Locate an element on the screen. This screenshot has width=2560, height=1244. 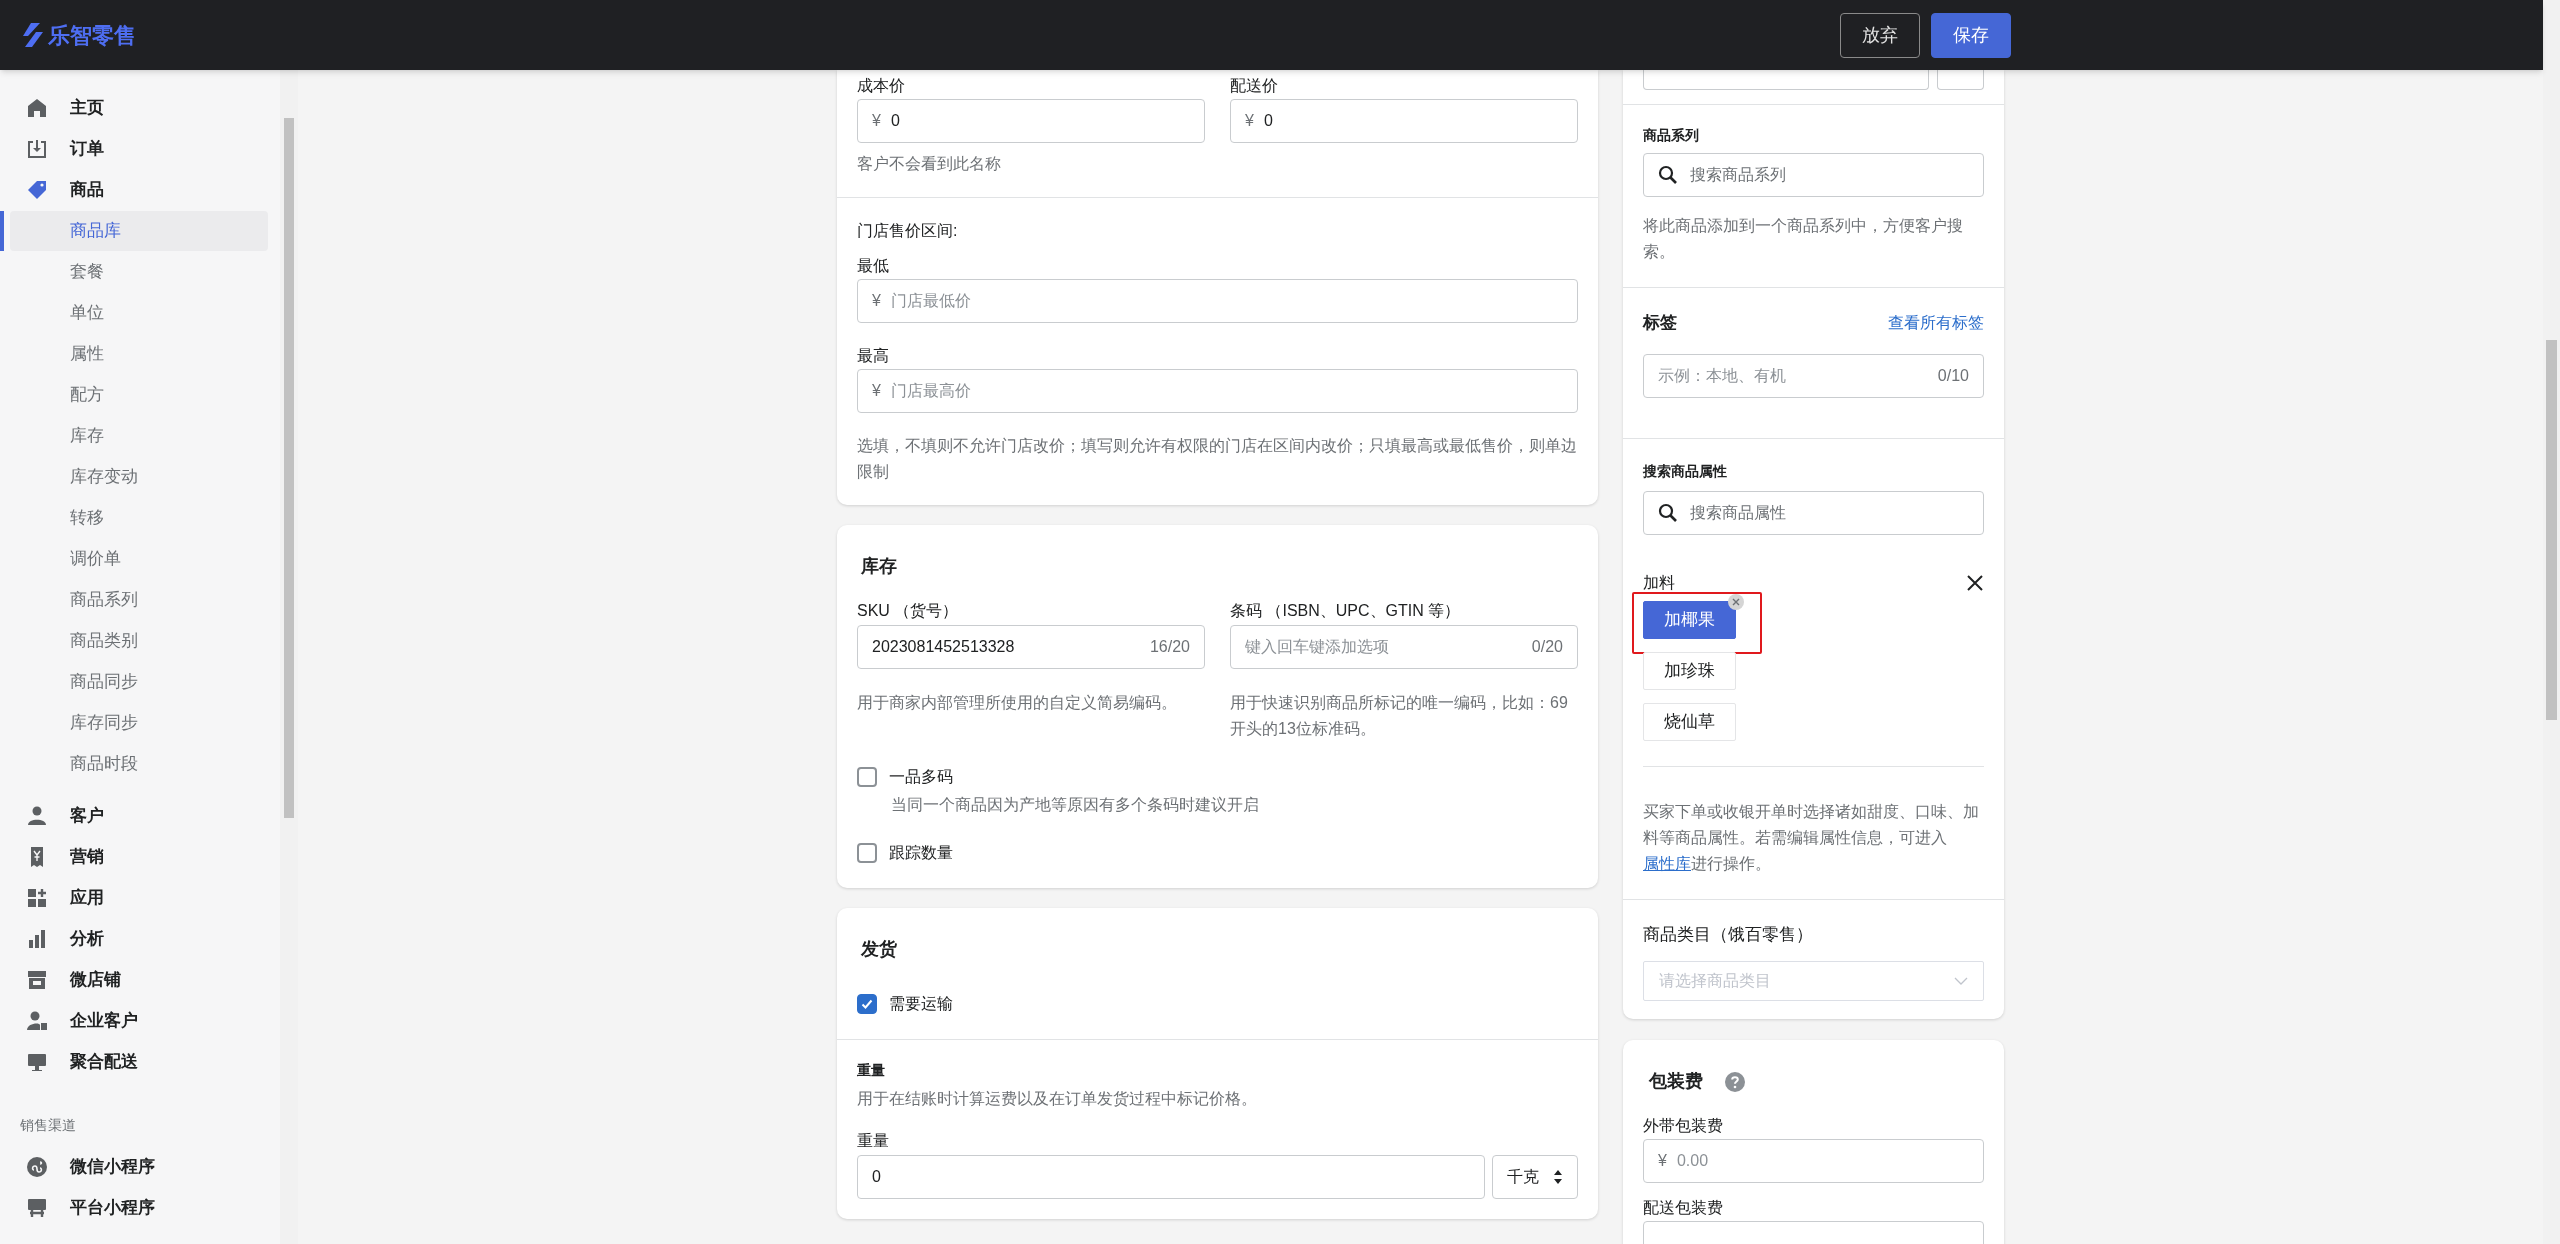
field-label: 最低 is located at coordinates (873, 266).